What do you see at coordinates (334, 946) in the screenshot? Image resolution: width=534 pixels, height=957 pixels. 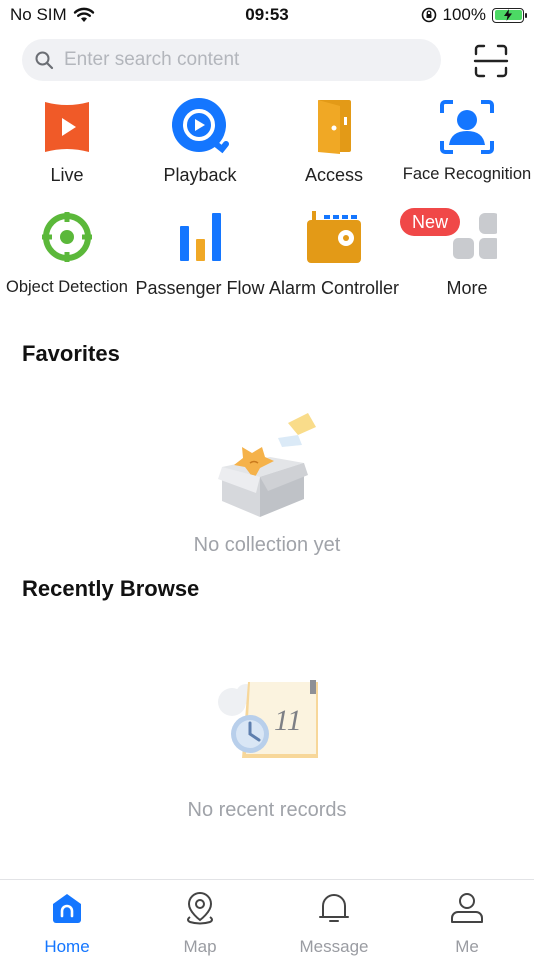 I see `tab-label: Message` at bounding box center [334, 946].